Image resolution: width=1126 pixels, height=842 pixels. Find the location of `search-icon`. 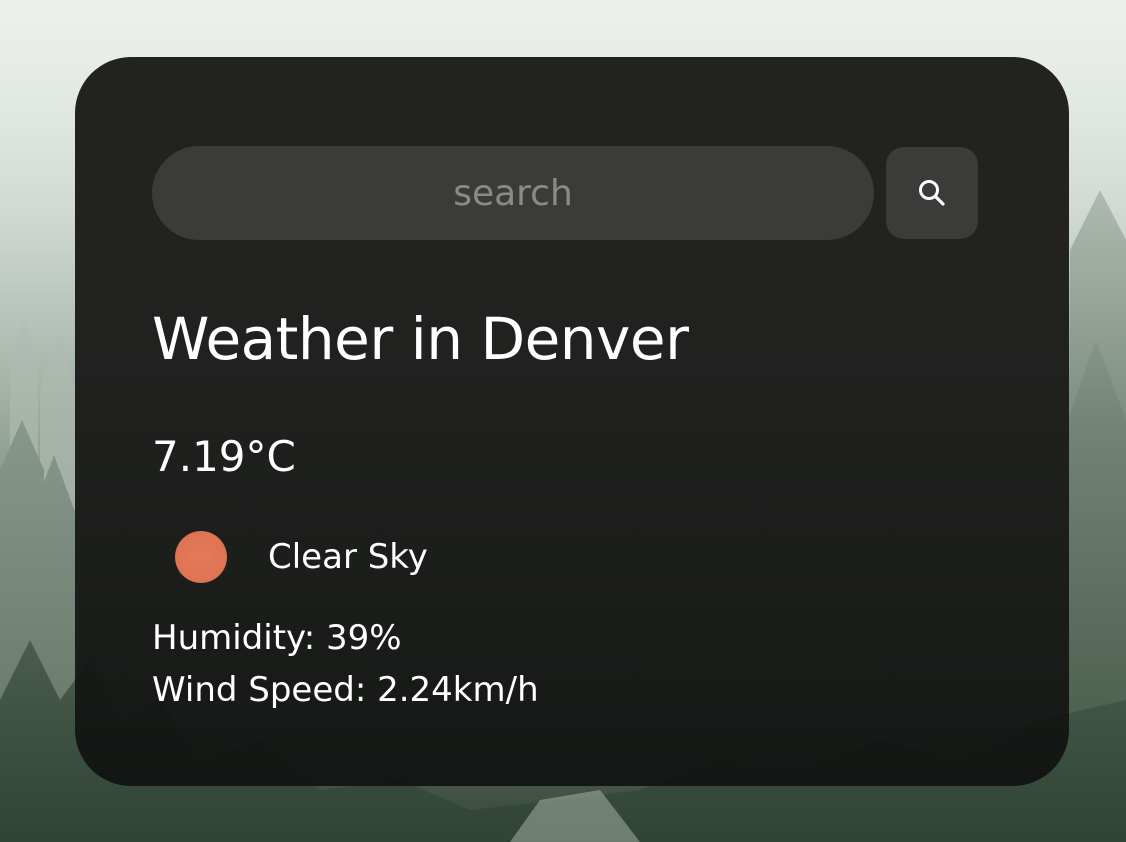

search-icon is located at coordinates (932, 193).